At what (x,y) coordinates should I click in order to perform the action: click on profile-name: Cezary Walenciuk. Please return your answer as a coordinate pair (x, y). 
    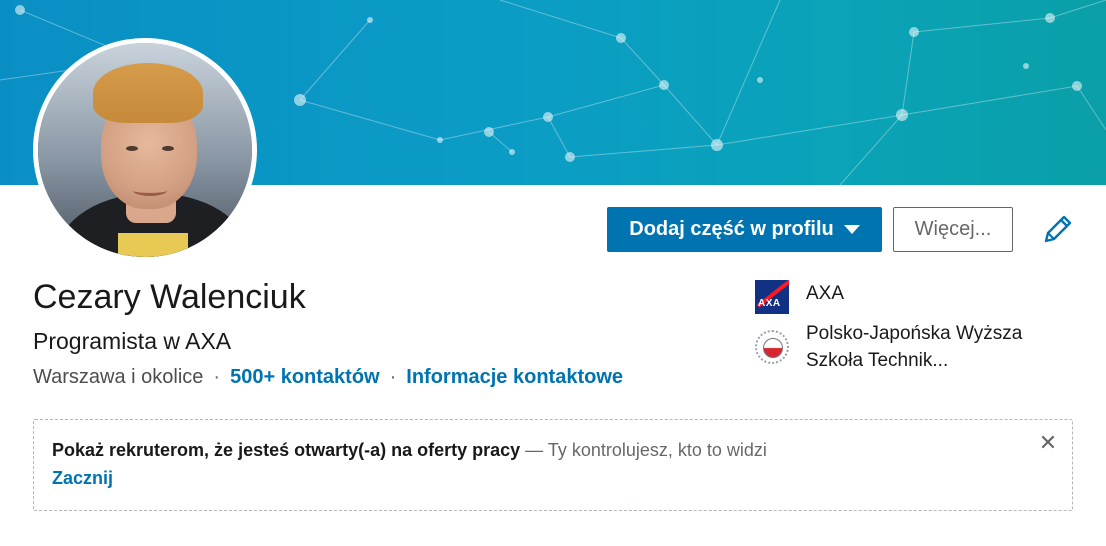
    Looking at the image, I should click on (169, 297).